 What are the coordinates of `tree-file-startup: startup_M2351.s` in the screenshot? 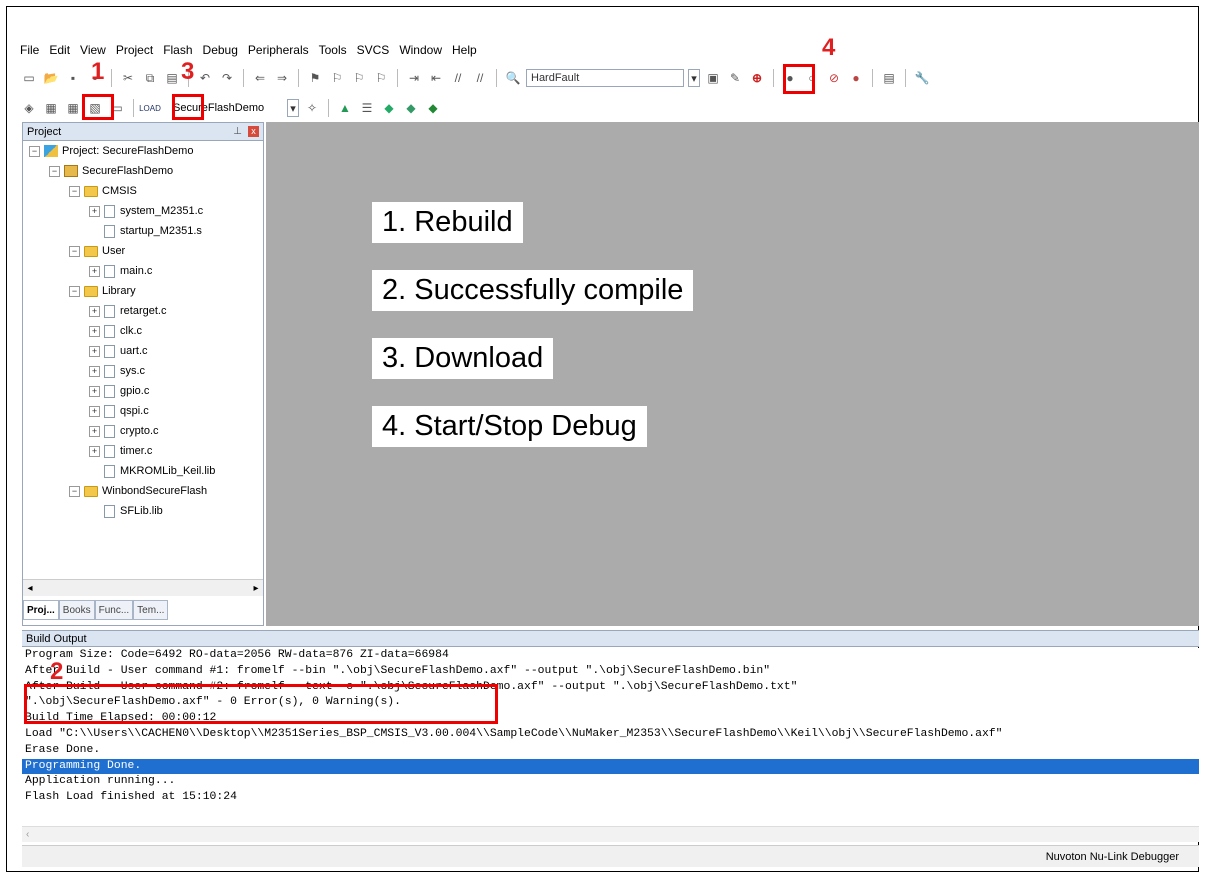 It's located at (143, 231).